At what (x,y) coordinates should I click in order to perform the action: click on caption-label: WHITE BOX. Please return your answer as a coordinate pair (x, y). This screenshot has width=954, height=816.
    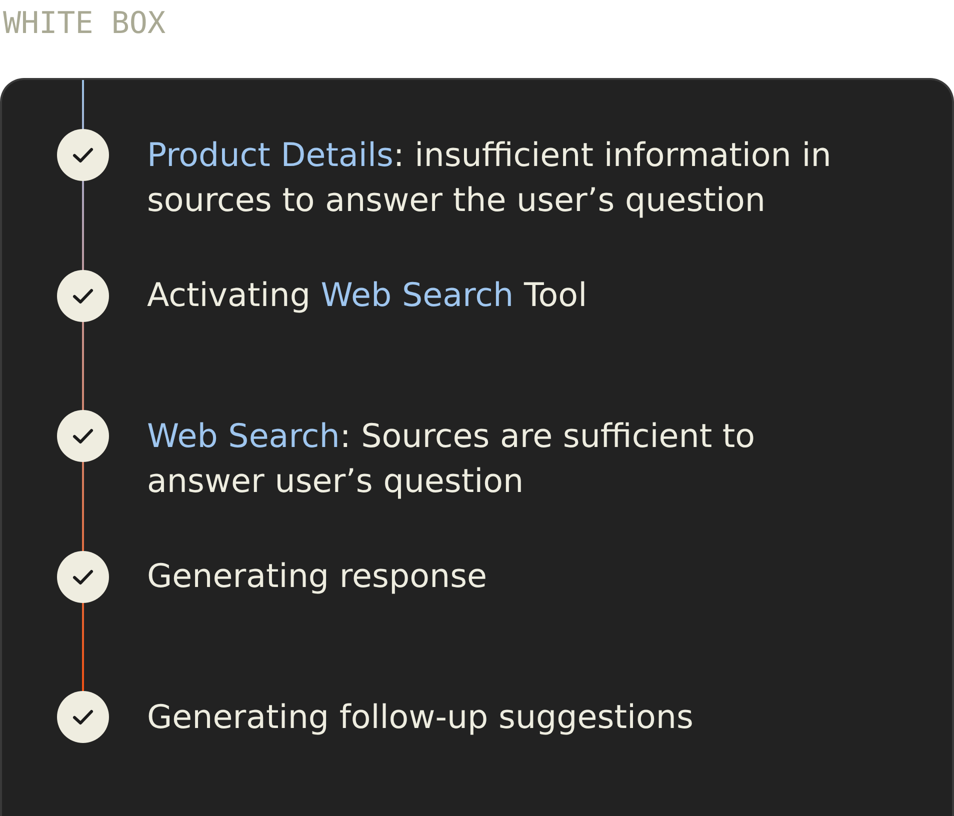
    Looking at the image, I should click on (84, 23).